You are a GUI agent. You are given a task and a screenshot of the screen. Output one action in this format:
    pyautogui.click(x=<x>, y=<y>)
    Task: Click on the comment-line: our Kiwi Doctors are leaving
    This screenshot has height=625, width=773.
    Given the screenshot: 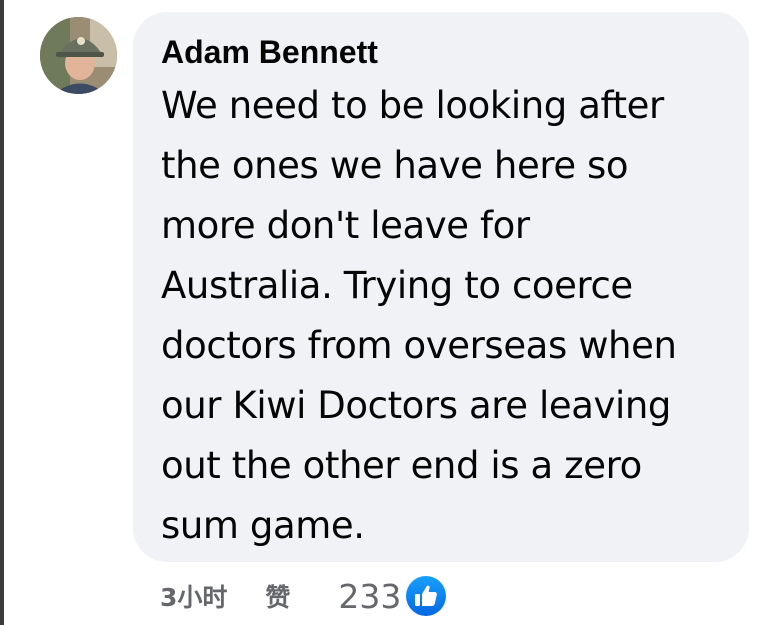 What is the action you would take?
    pyautogui.click(x=416, y=405)
    